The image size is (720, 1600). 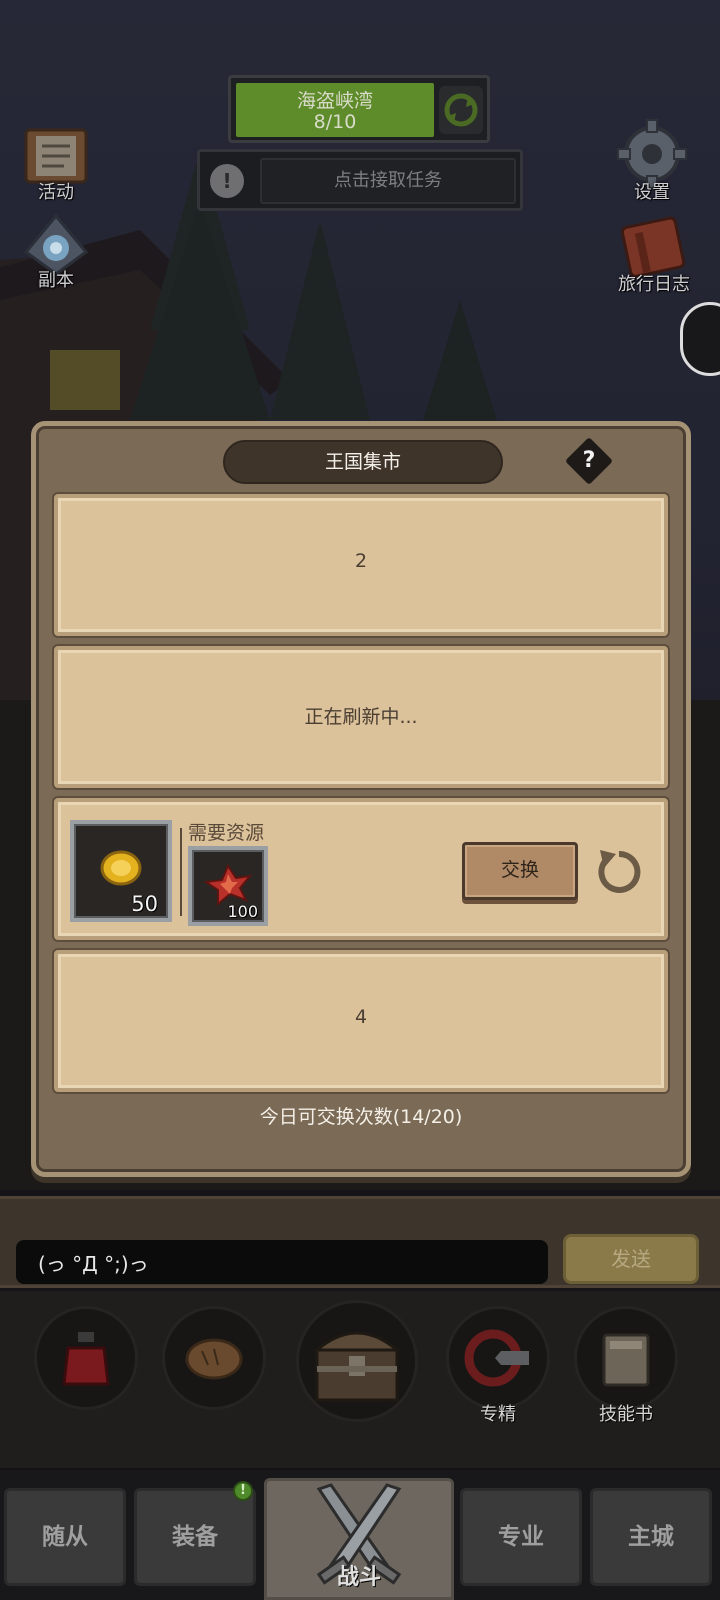 What do you see at coordinates (226, 833) in the screenshot?
I see `required-resources-label: 需要资源` at bounding box center [226, 833].